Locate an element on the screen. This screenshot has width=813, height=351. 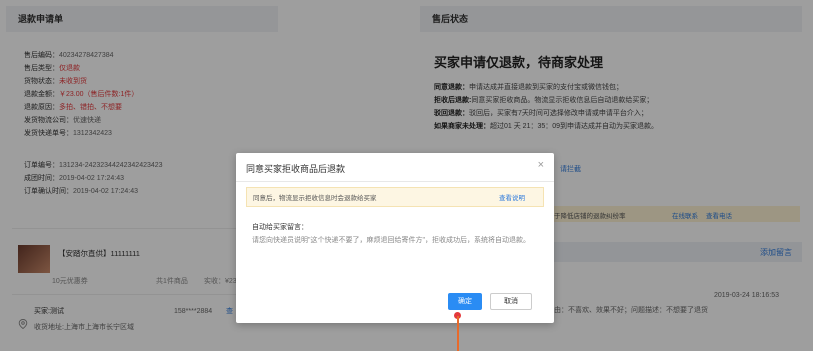
view-explanation-link: 查看说明 is located at coordinates (512, 197).